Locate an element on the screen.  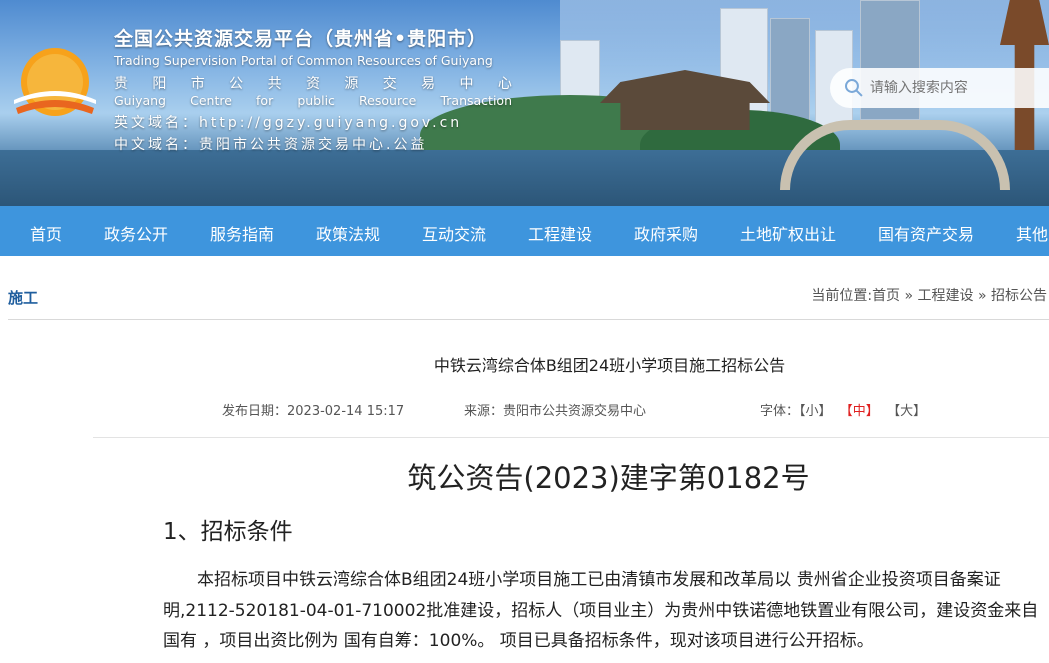
domain-cn: 中文域名：贵阳市公共资源交易中心.公益 is located at coordinates (313, 144).